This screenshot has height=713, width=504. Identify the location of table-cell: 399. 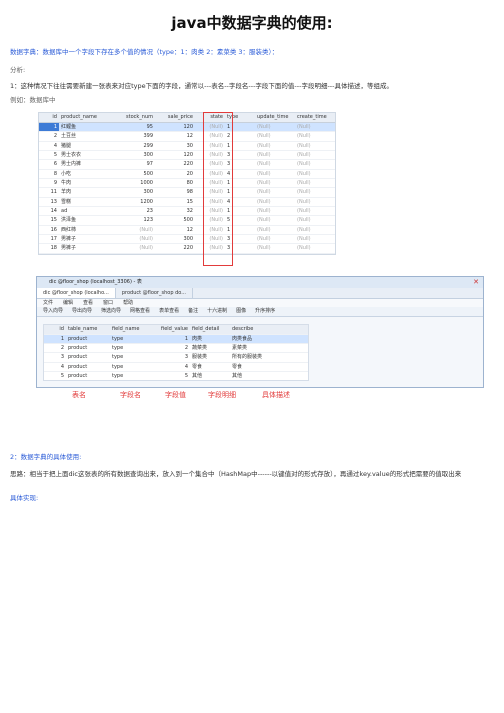
(133, 136).